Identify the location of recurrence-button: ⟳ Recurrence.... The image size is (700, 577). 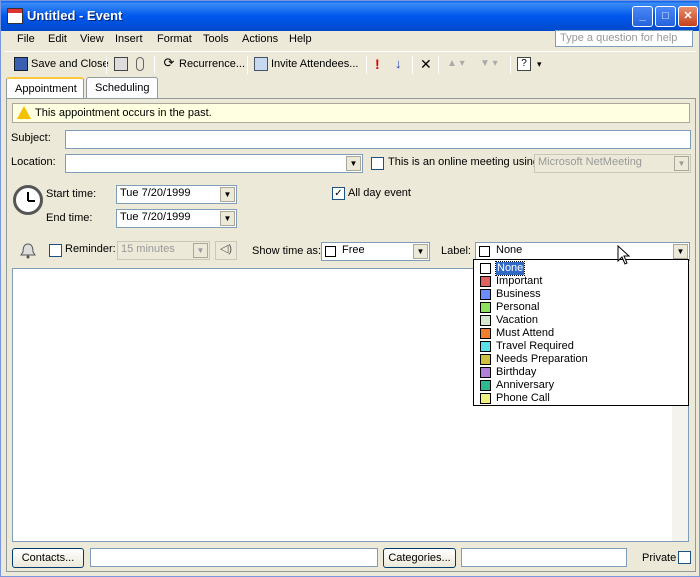
(203, 65).